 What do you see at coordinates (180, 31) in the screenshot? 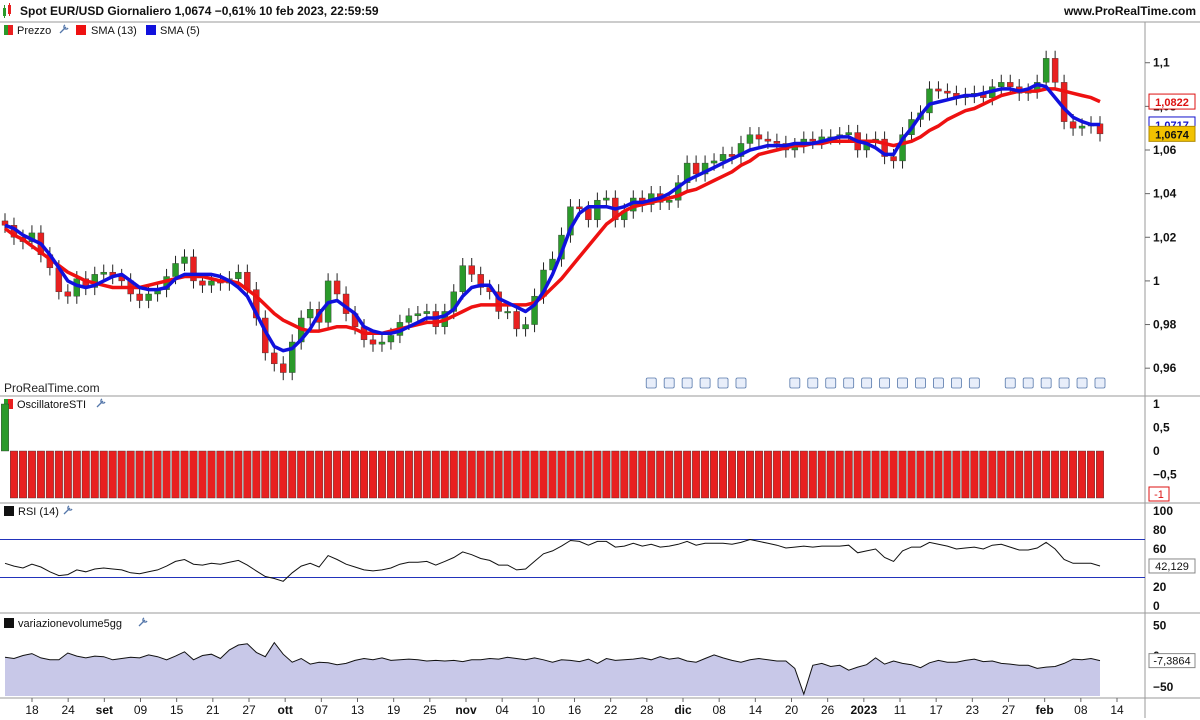
I see `legend-sma5-label: SMA (5)` at bounding box center [180, 31].